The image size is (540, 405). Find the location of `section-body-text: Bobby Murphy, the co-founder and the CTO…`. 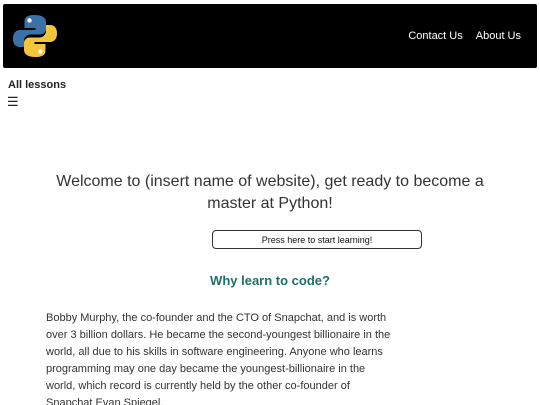

section-body-text: Bobby Murphy, the co-founder and the CTO… is located at coordinates (218, 358).